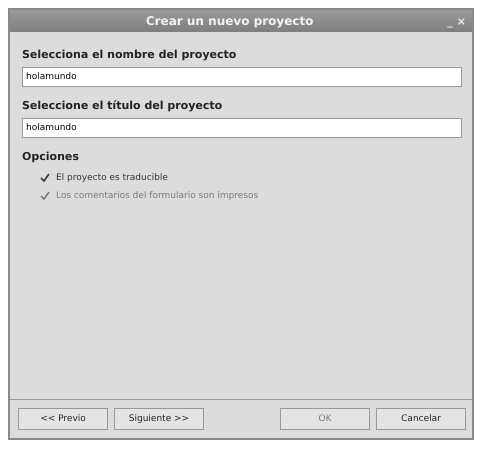 The image size is (484, 450). I want to click on section-heading: Opciones, so click(51, 156).